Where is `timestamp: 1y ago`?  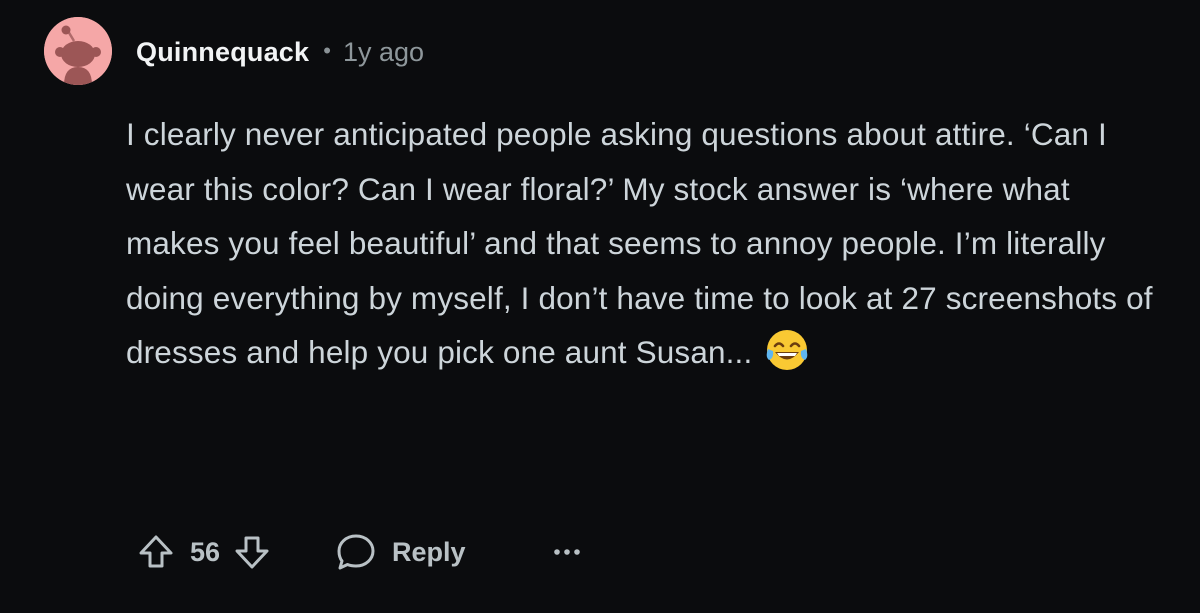 timestamp: 1y ago is located at coordinates (383, 52).